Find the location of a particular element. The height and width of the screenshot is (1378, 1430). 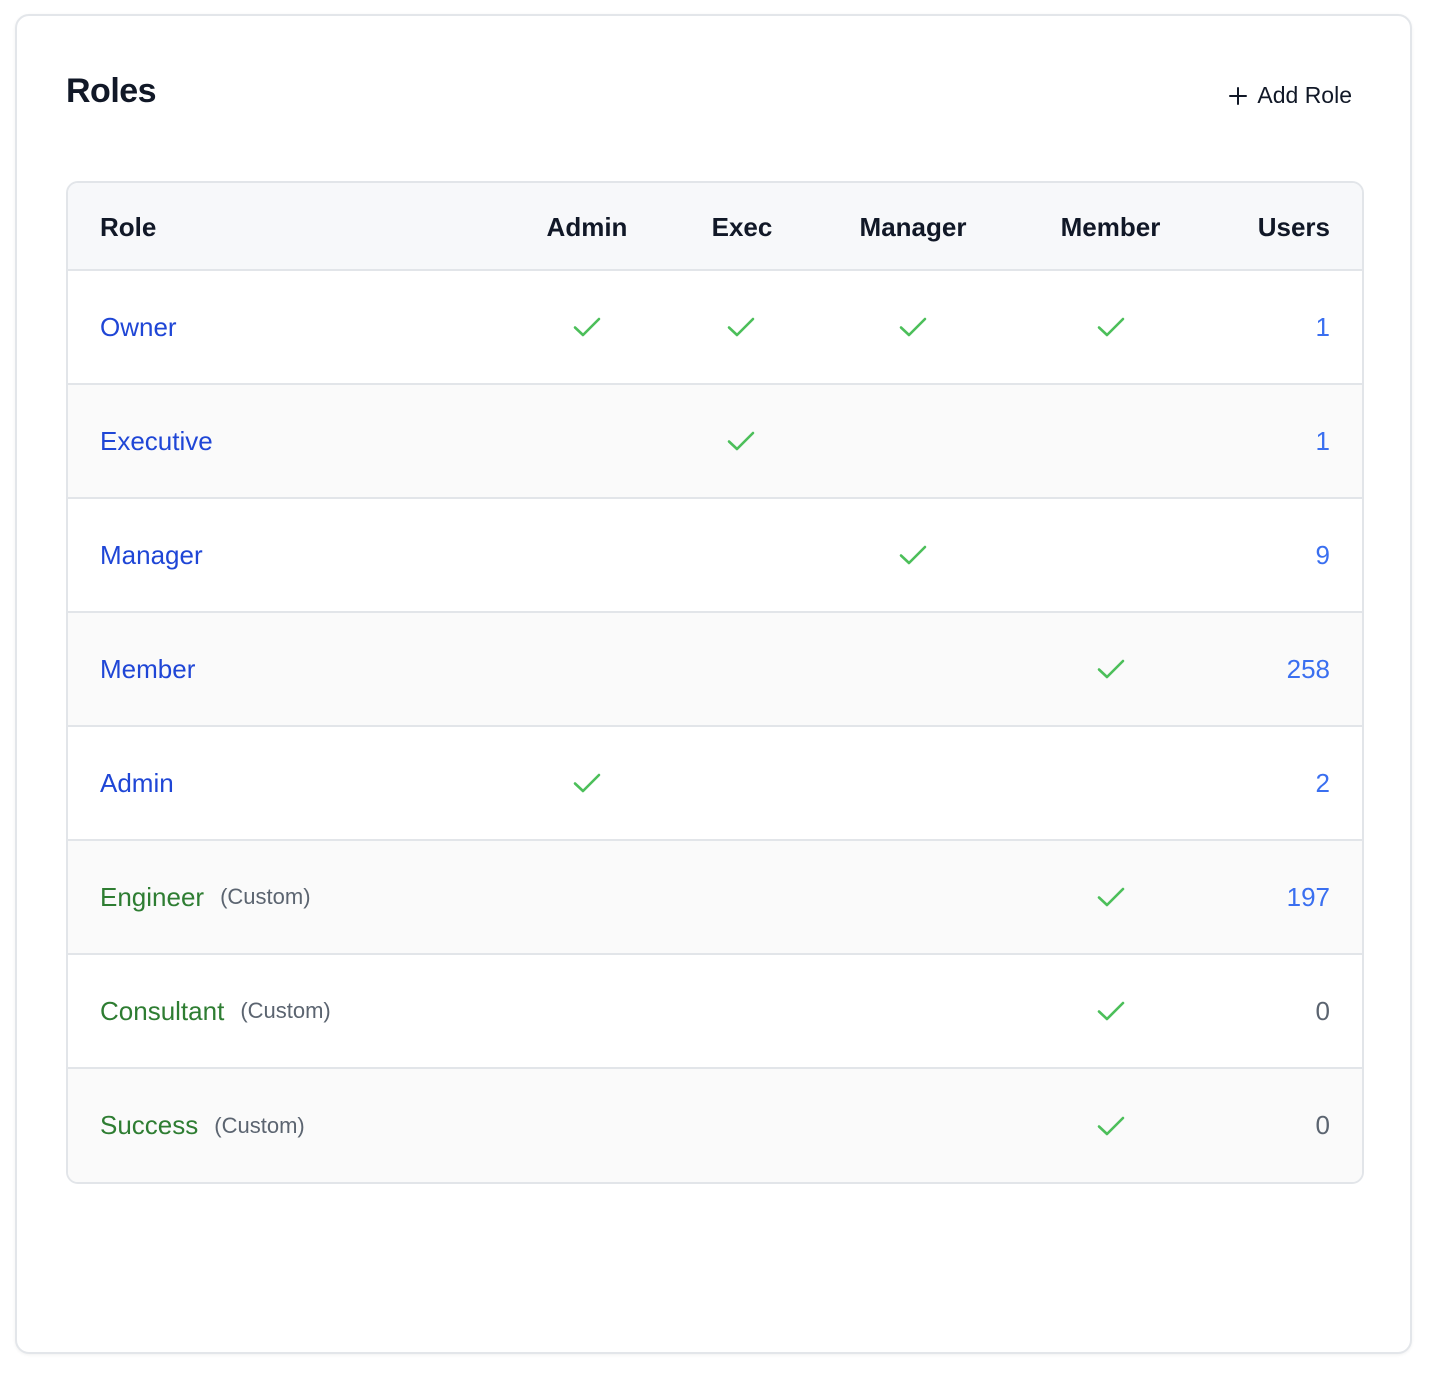

table-row: Success (Custom) 0 is located at coordinates (715, 1125).